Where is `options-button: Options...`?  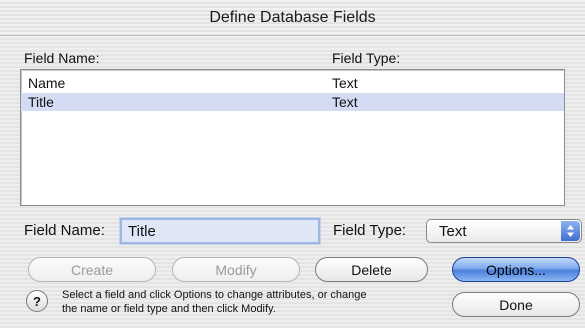
options-button: Options... is located at coordinates (516, 269).